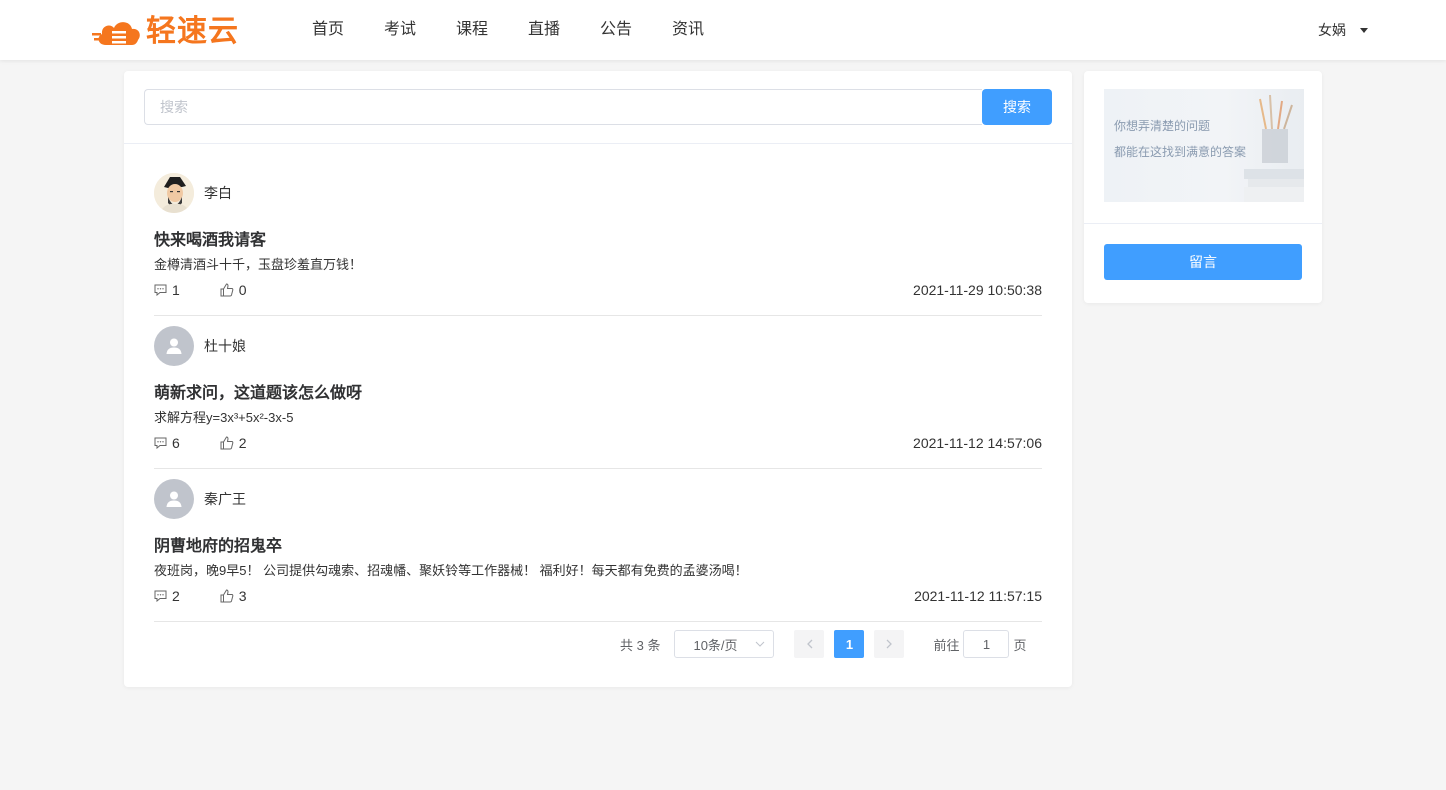  Describe the element at coordinates (242, 443) in the screenshot. I see `like-number: 2` at that location.